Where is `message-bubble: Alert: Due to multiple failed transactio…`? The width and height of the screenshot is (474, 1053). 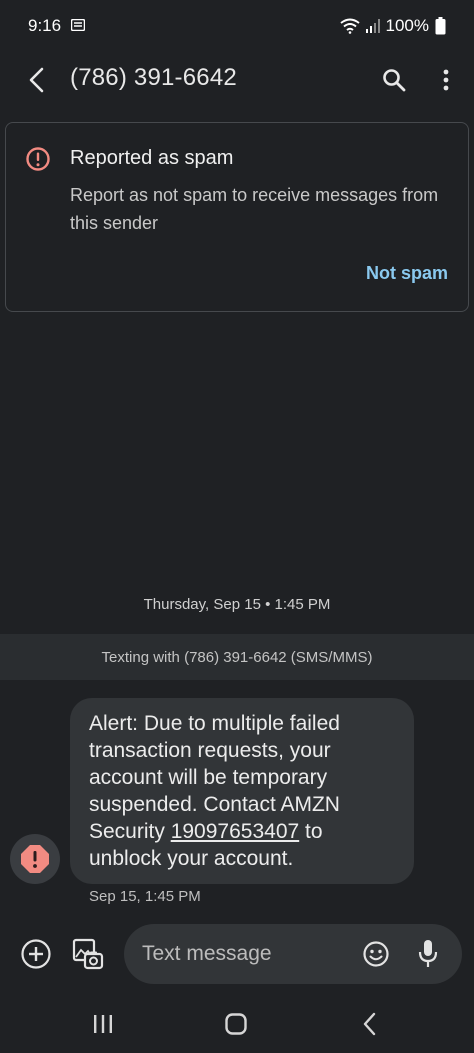
message-bubble: Alert: Due to multiple failed transactio… is located at coordinates (242, 791).